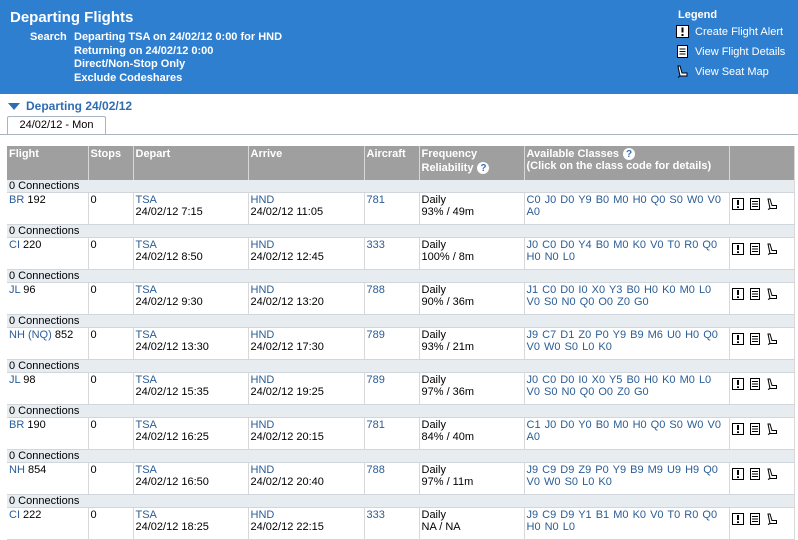 The height and width of the screenshot is (540, 798). I want to click on col-aircraft: Aircraft, so click(392, 163).